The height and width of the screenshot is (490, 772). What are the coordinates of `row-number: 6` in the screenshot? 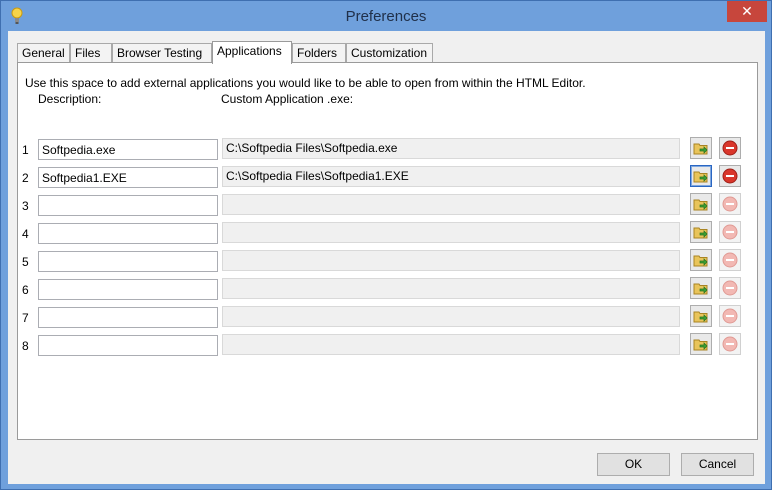 It's located at (25, 290).